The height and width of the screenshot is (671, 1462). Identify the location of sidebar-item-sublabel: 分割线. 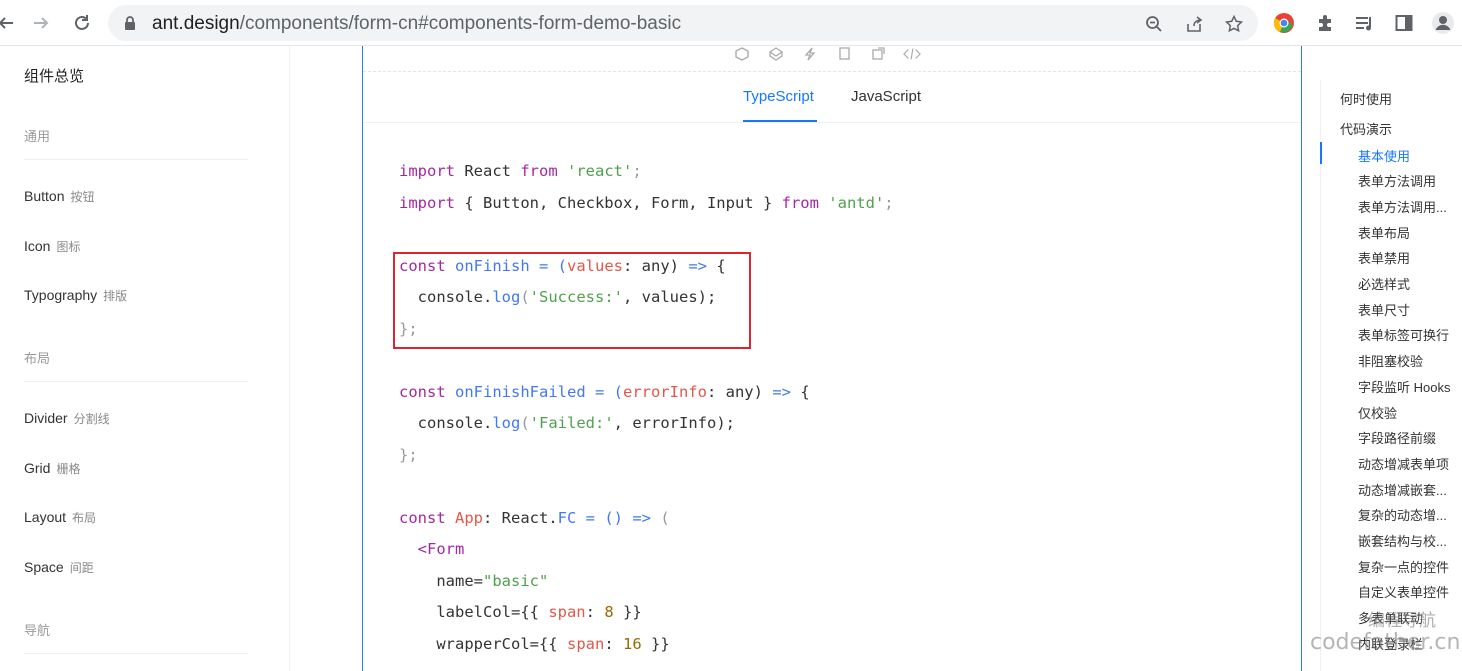
(91, 419).